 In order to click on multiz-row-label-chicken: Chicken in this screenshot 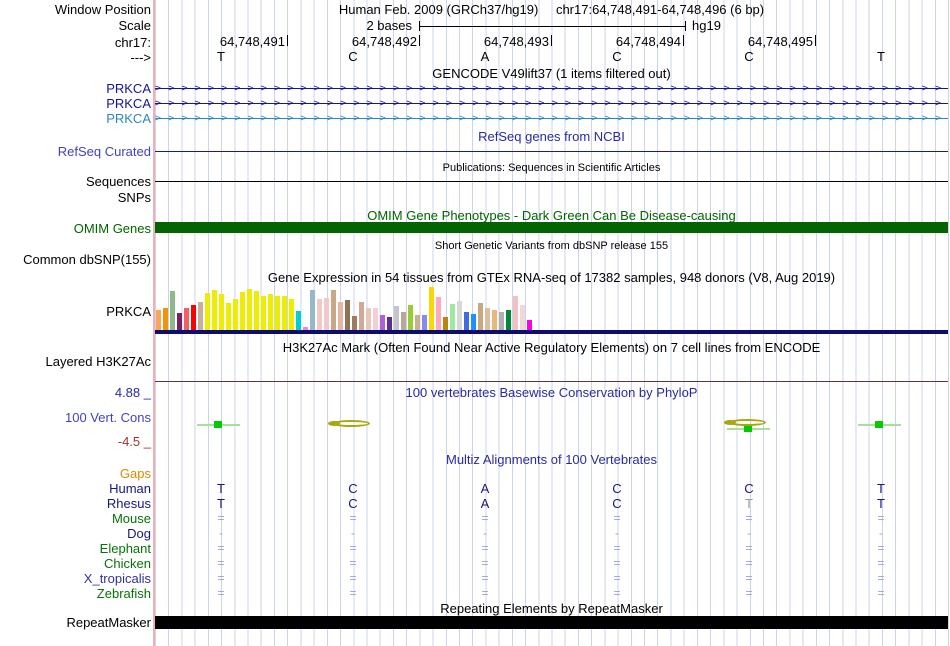, I will do `click(127, 563)`.